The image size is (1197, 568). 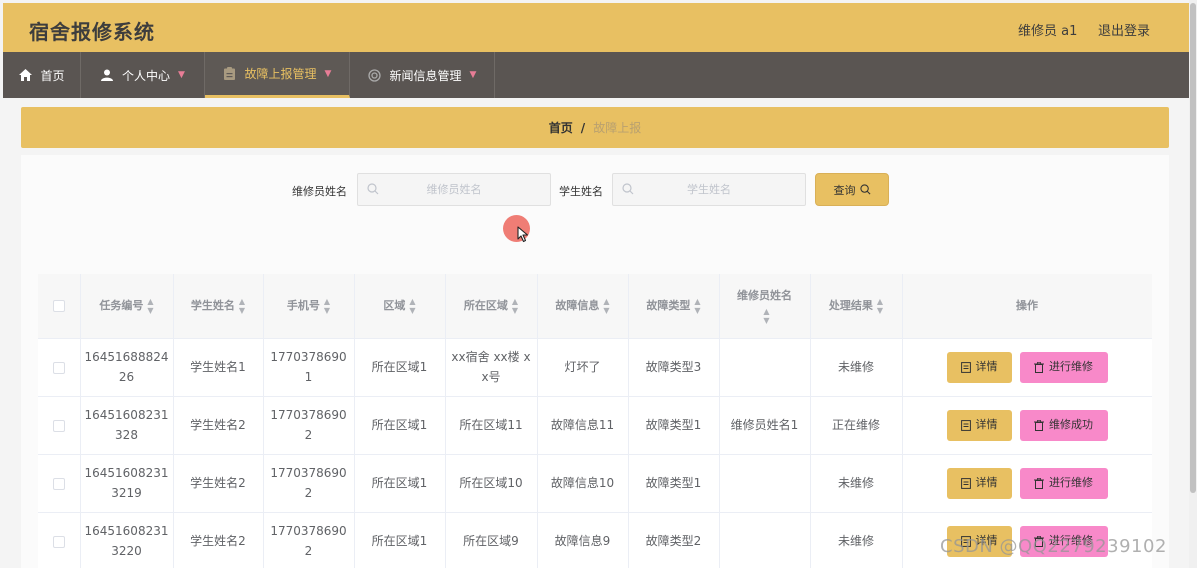 I want to click on breadcrumb-home: 首页, so click(x=561, y=127).